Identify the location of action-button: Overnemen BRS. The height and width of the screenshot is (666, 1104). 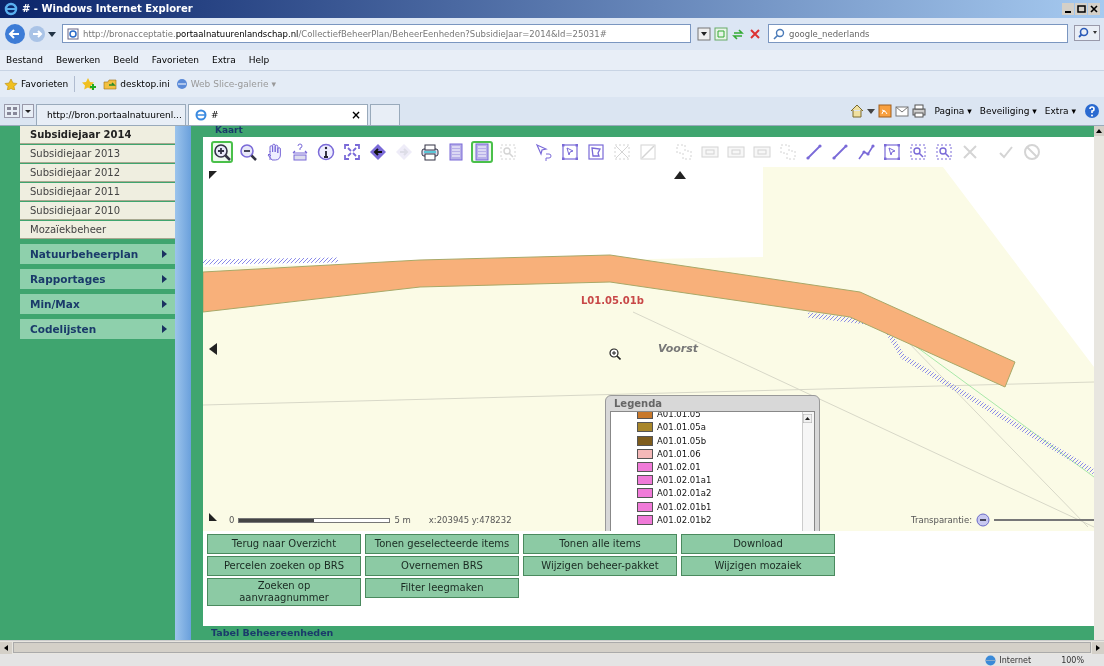
(442, 566).